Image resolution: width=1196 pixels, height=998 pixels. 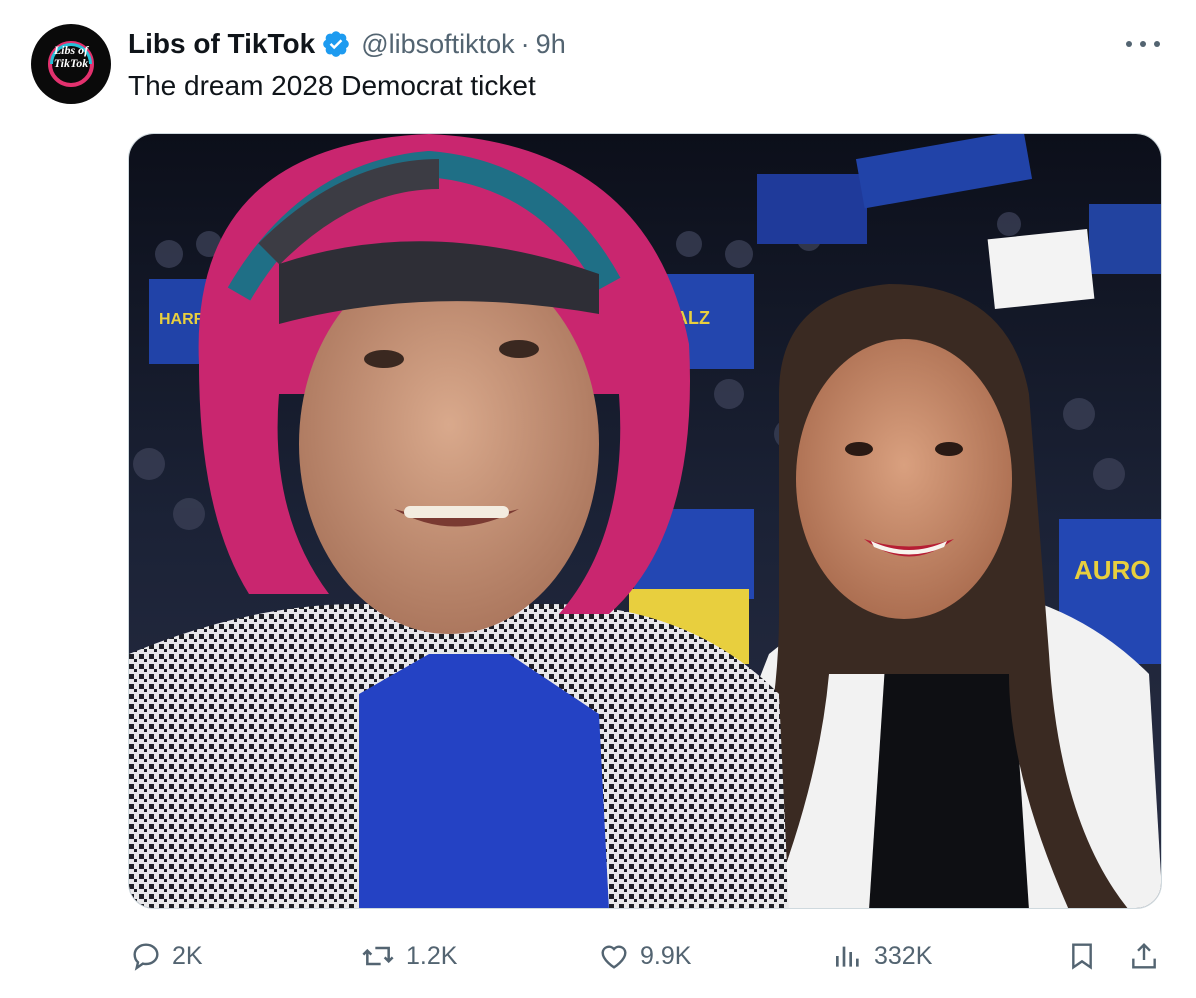 I want to click on tweet-header: Libs of TikTok @libsoftiktok · 9h, so click(x=347, y=44).